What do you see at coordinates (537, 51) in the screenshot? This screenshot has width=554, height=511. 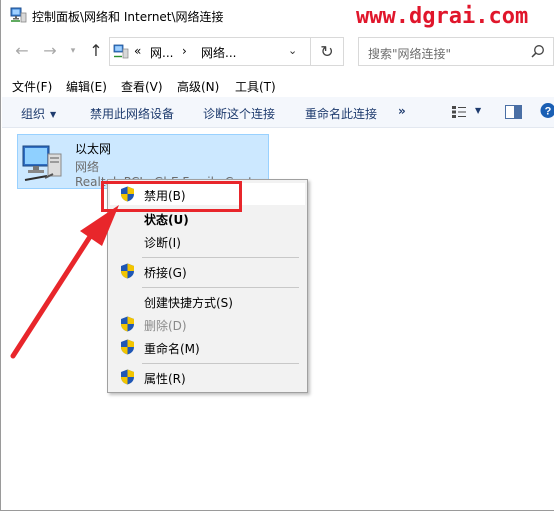 I see `search-icon` at bounding box center [537, 51].